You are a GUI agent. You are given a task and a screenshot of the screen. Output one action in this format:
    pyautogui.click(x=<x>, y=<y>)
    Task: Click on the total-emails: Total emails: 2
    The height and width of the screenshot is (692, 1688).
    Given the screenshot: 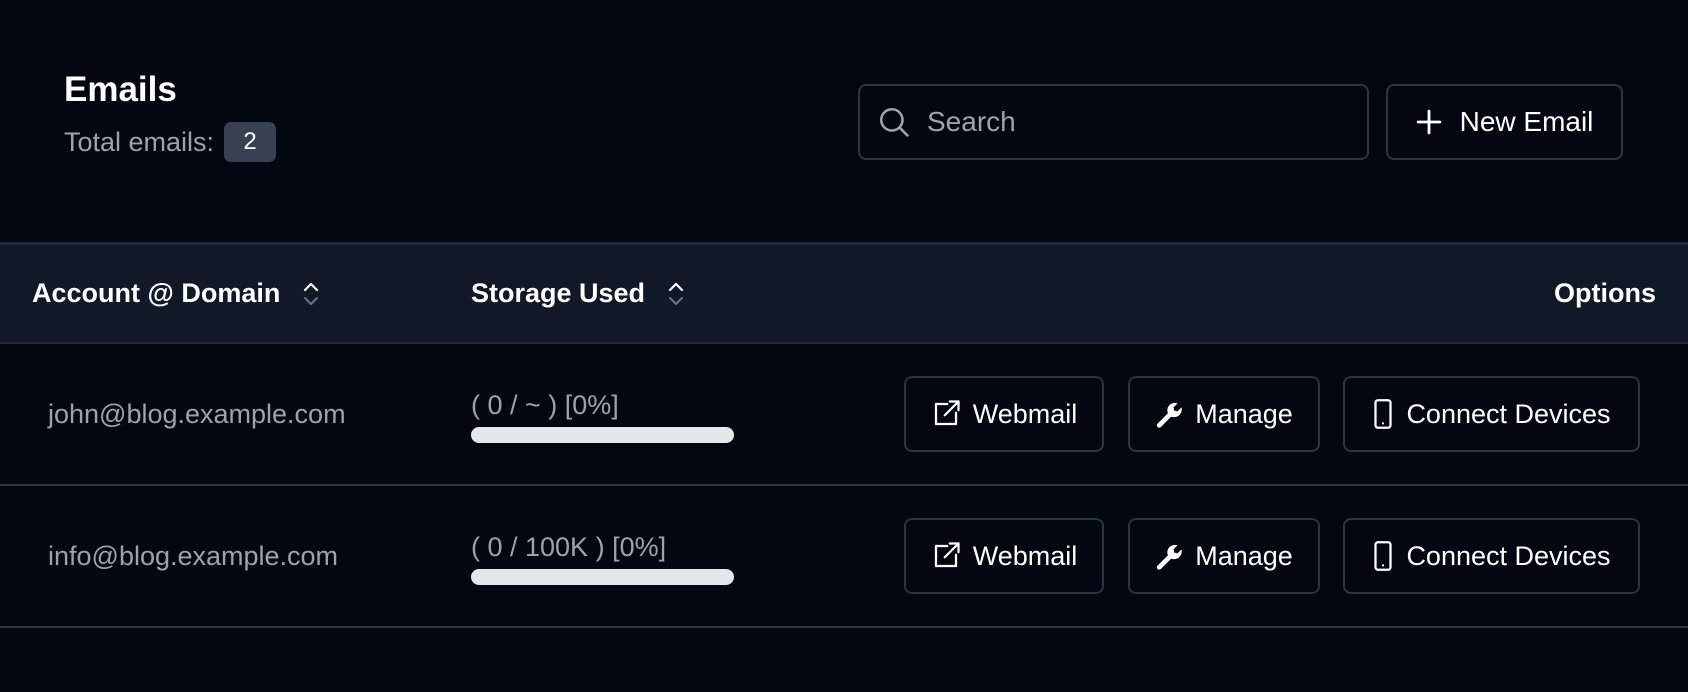 What is the action you would take?
    pyautogui.click(x=170, y=142)
    